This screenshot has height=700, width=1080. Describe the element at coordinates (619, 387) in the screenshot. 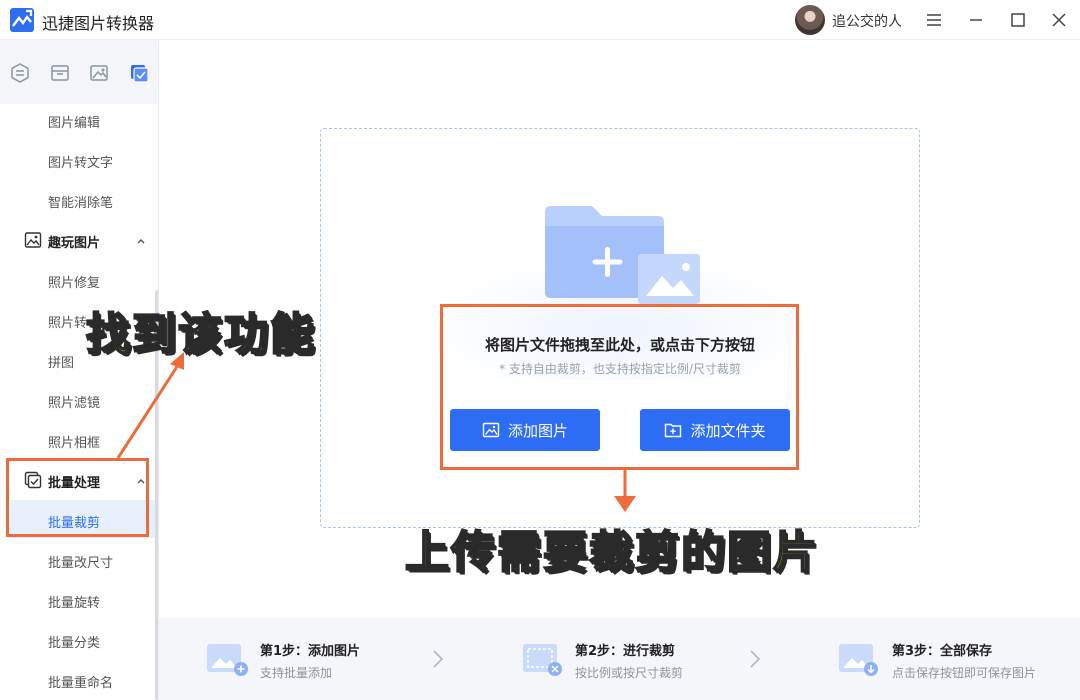

I see `annotation-highlight-upload` at that location.